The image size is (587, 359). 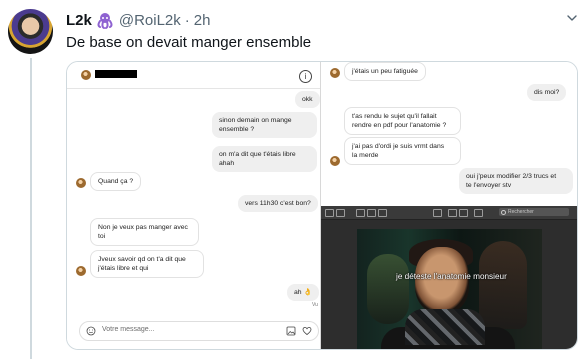 I want to click on thread-line, so click(x=31, y=208).